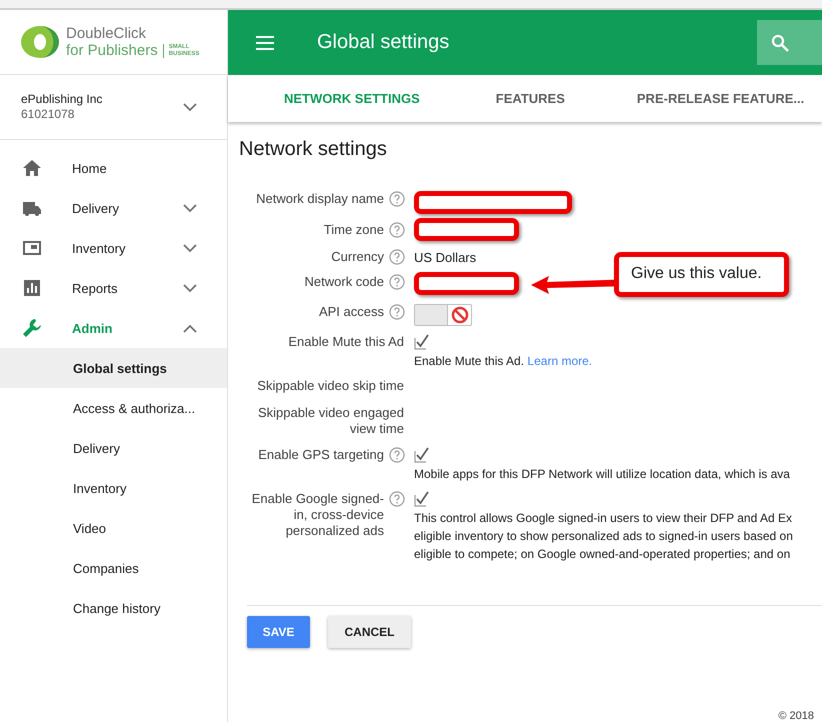  I want to click on field-label: Enable GPS targeting, so click(320, 455).